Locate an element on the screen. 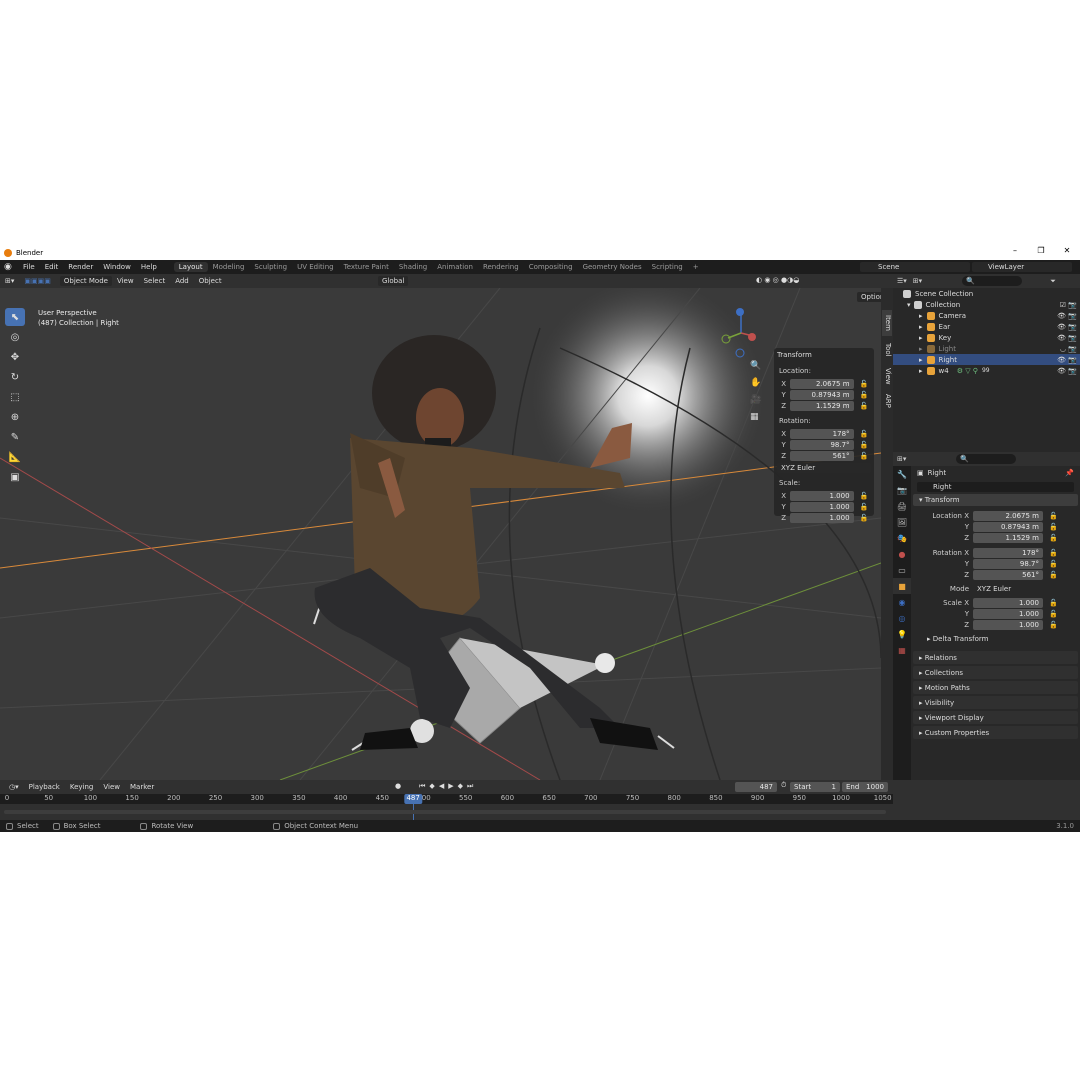 Image resolution: width=1080 pixels, height=1080 pixels. tab-animation: Animation is located at coordinates (455, 267).